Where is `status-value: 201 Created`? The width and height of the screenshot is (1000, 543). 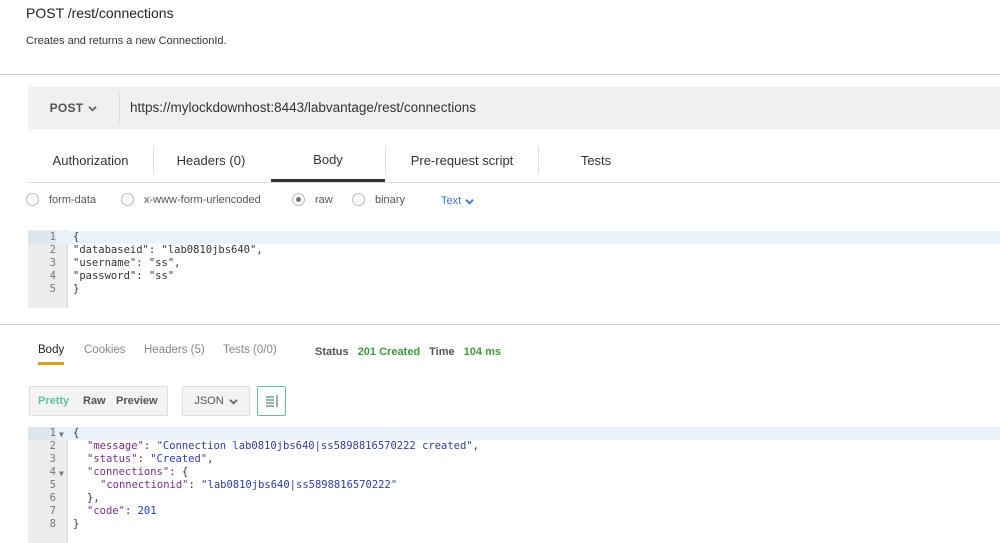
status-value: 201 Created is located at coordinates (389, 352).